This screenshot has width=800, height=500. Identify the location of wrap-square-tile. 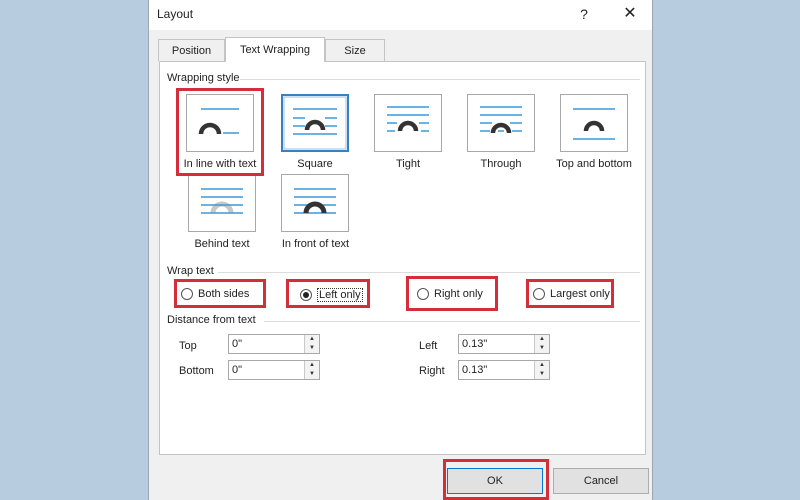
(315, 123).